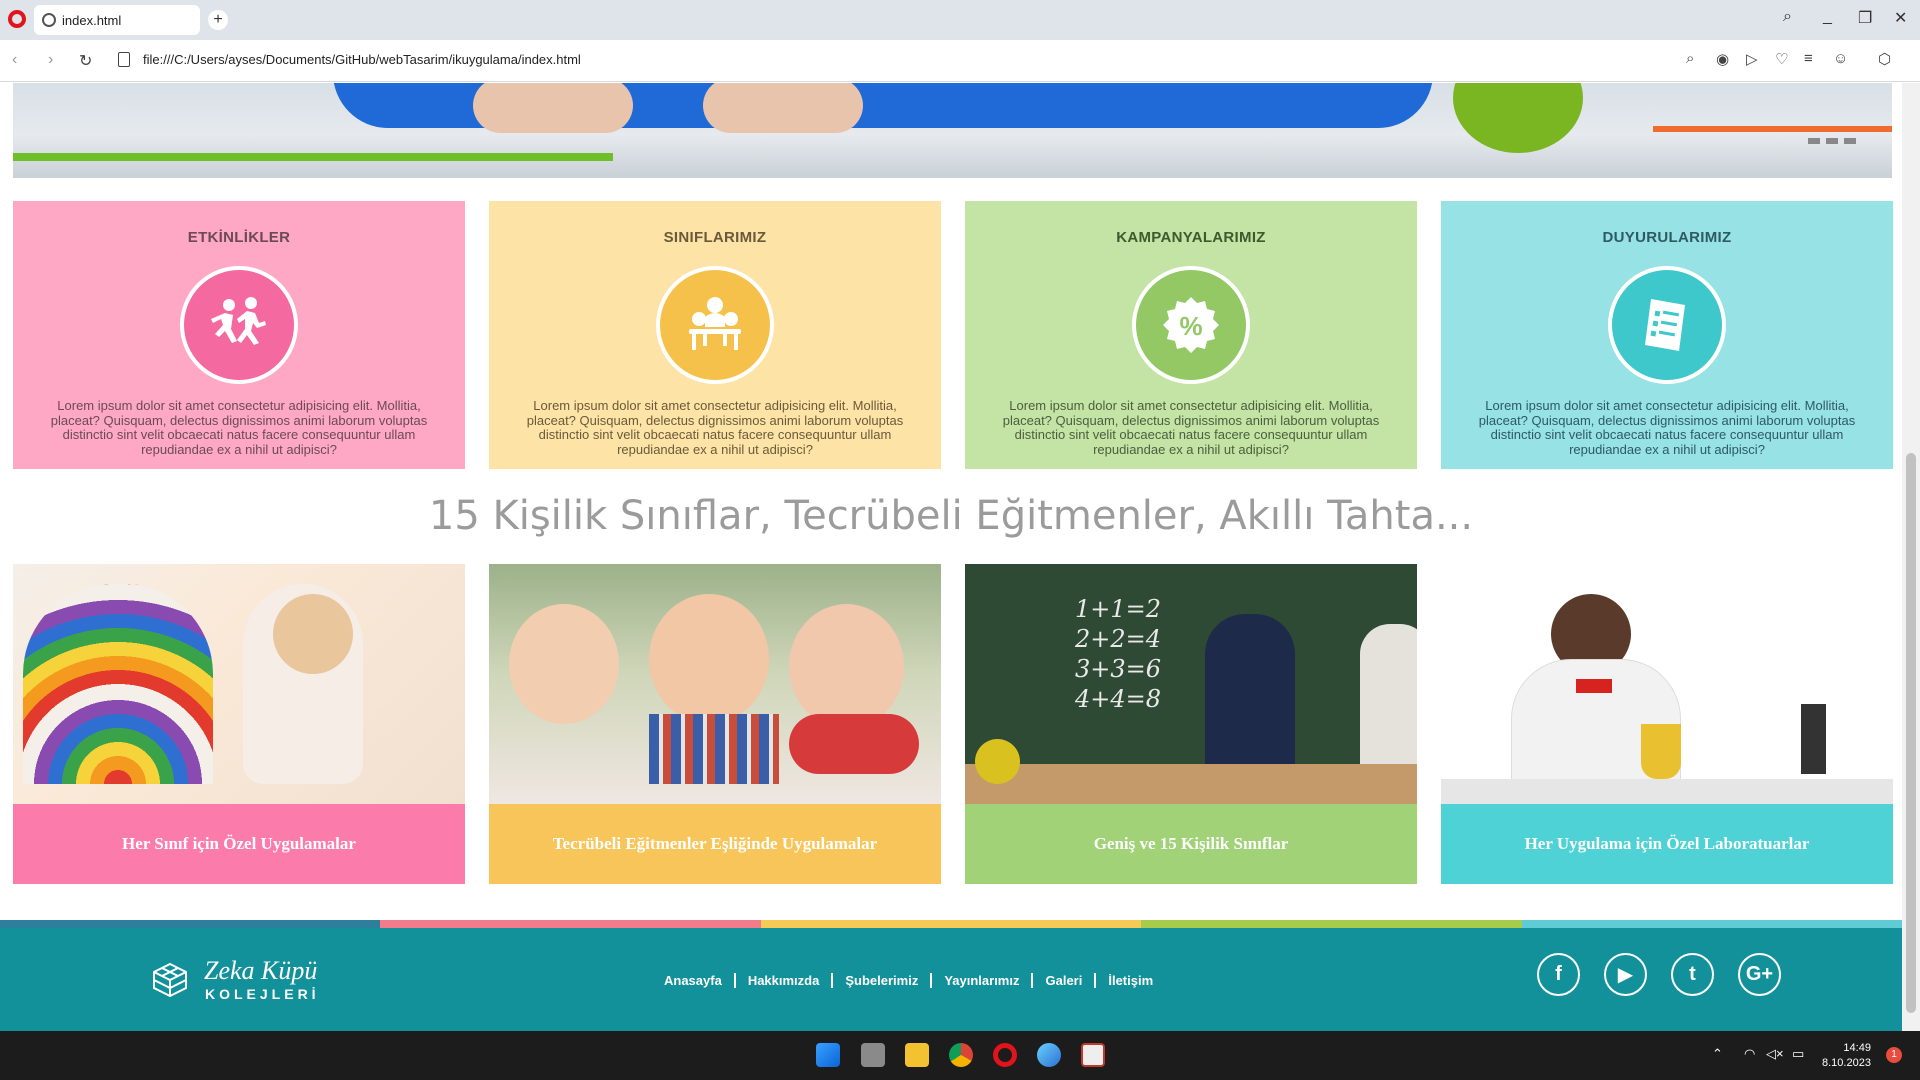 This screenshot has height=1080, width=1920. I want to click on opera-logo-icon, so click(17, 19).